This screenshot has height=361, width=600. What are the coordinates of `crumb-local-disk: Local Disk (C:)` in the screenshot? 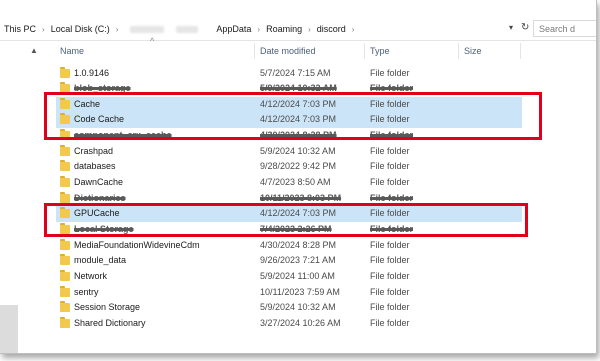 It's located at (80, 29).